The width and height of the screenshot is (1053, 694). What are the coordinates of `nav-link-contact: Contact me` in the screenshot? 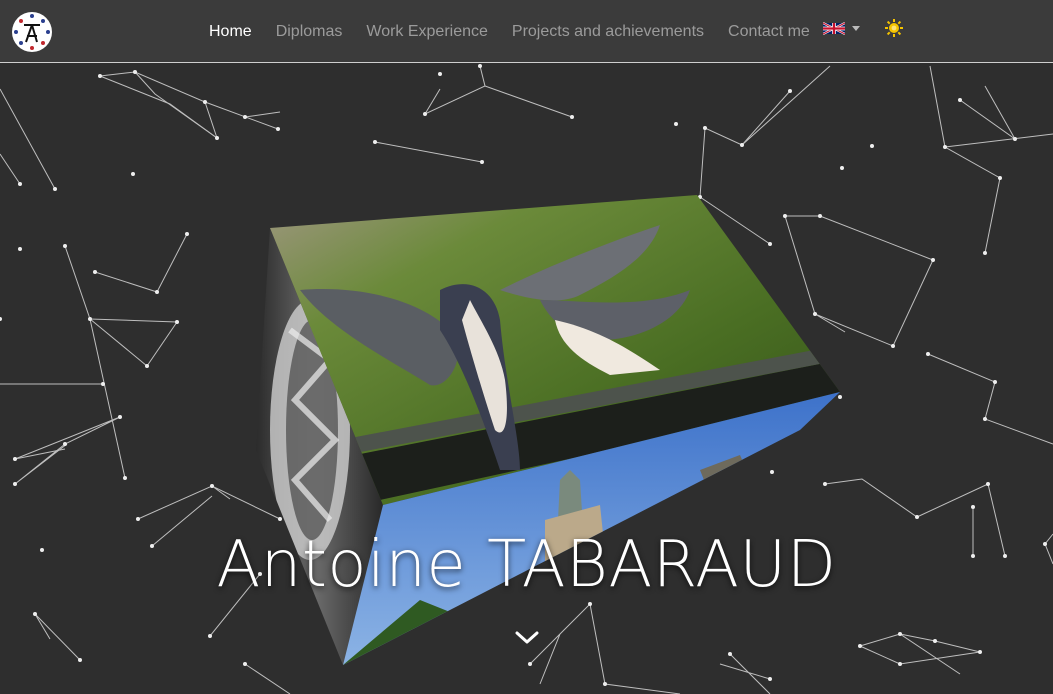 It's located at (769, 32).